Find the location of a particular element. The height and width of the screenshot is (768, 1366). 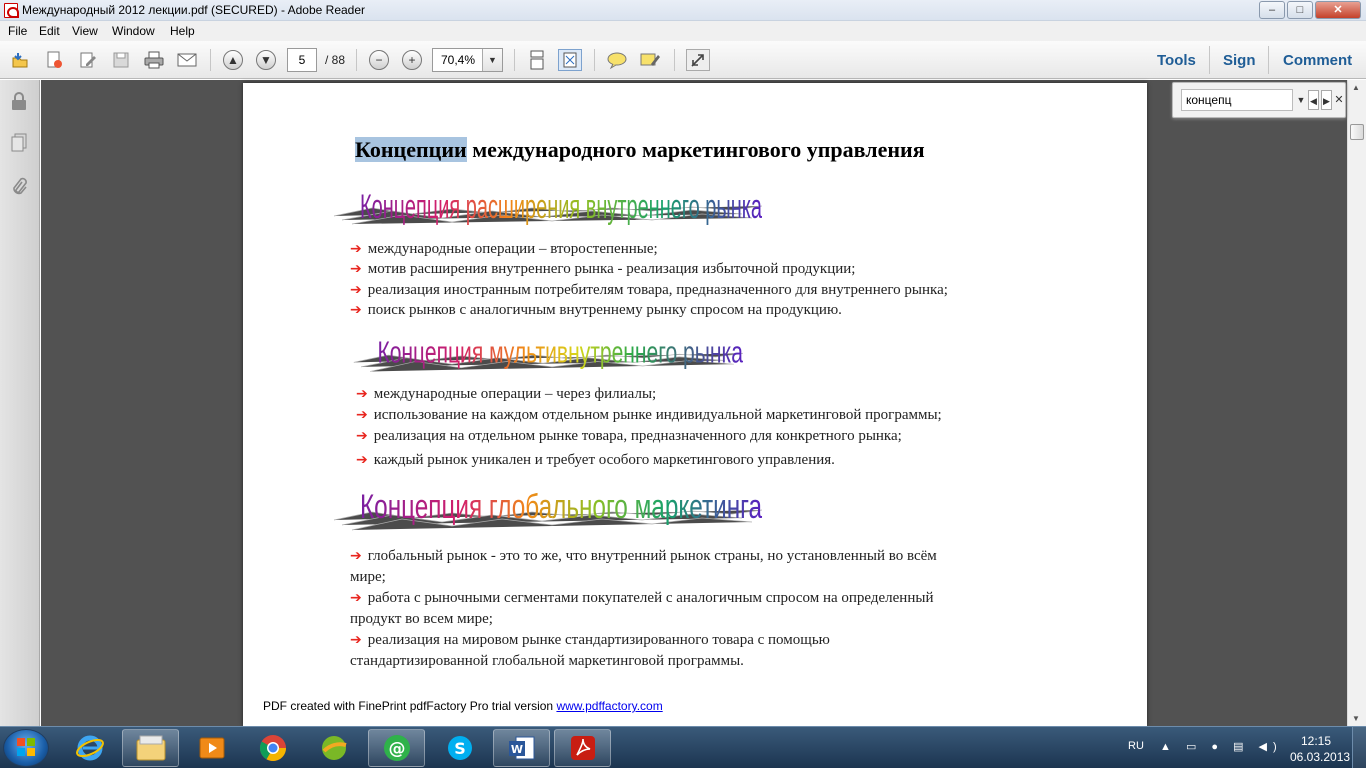

scroll-up-icon: ▲ is located at coordinates (1356, 87).